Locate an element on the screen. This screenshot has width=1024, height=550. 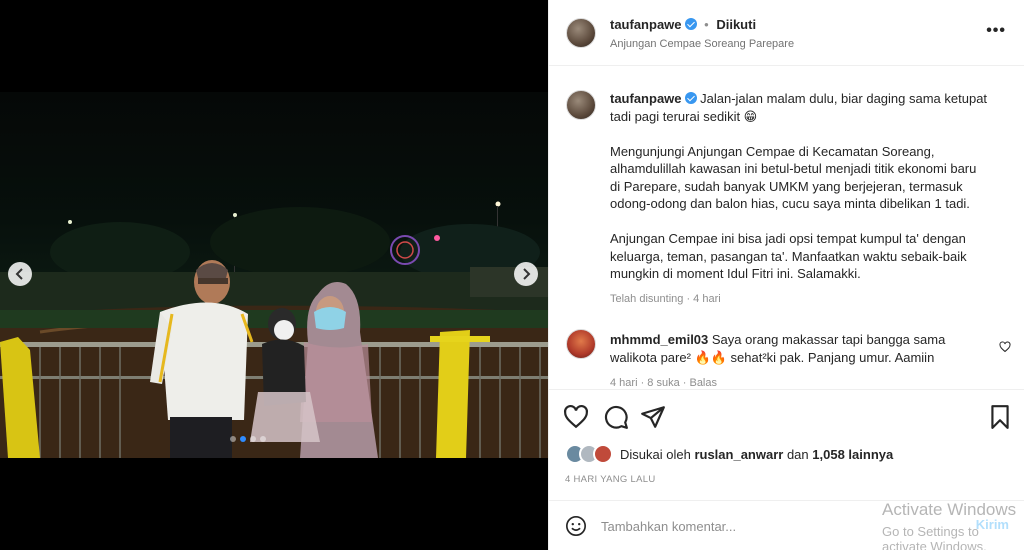
liker-username: ruslan_anwarr is located at coordinates (738, 454).